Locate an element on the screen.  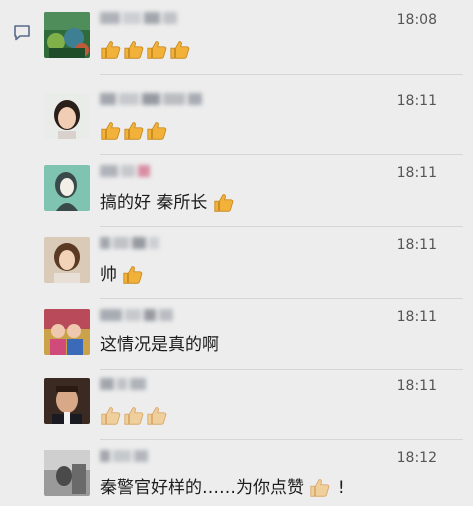
comment-text: 帅 is located at coordinates (122, 275).